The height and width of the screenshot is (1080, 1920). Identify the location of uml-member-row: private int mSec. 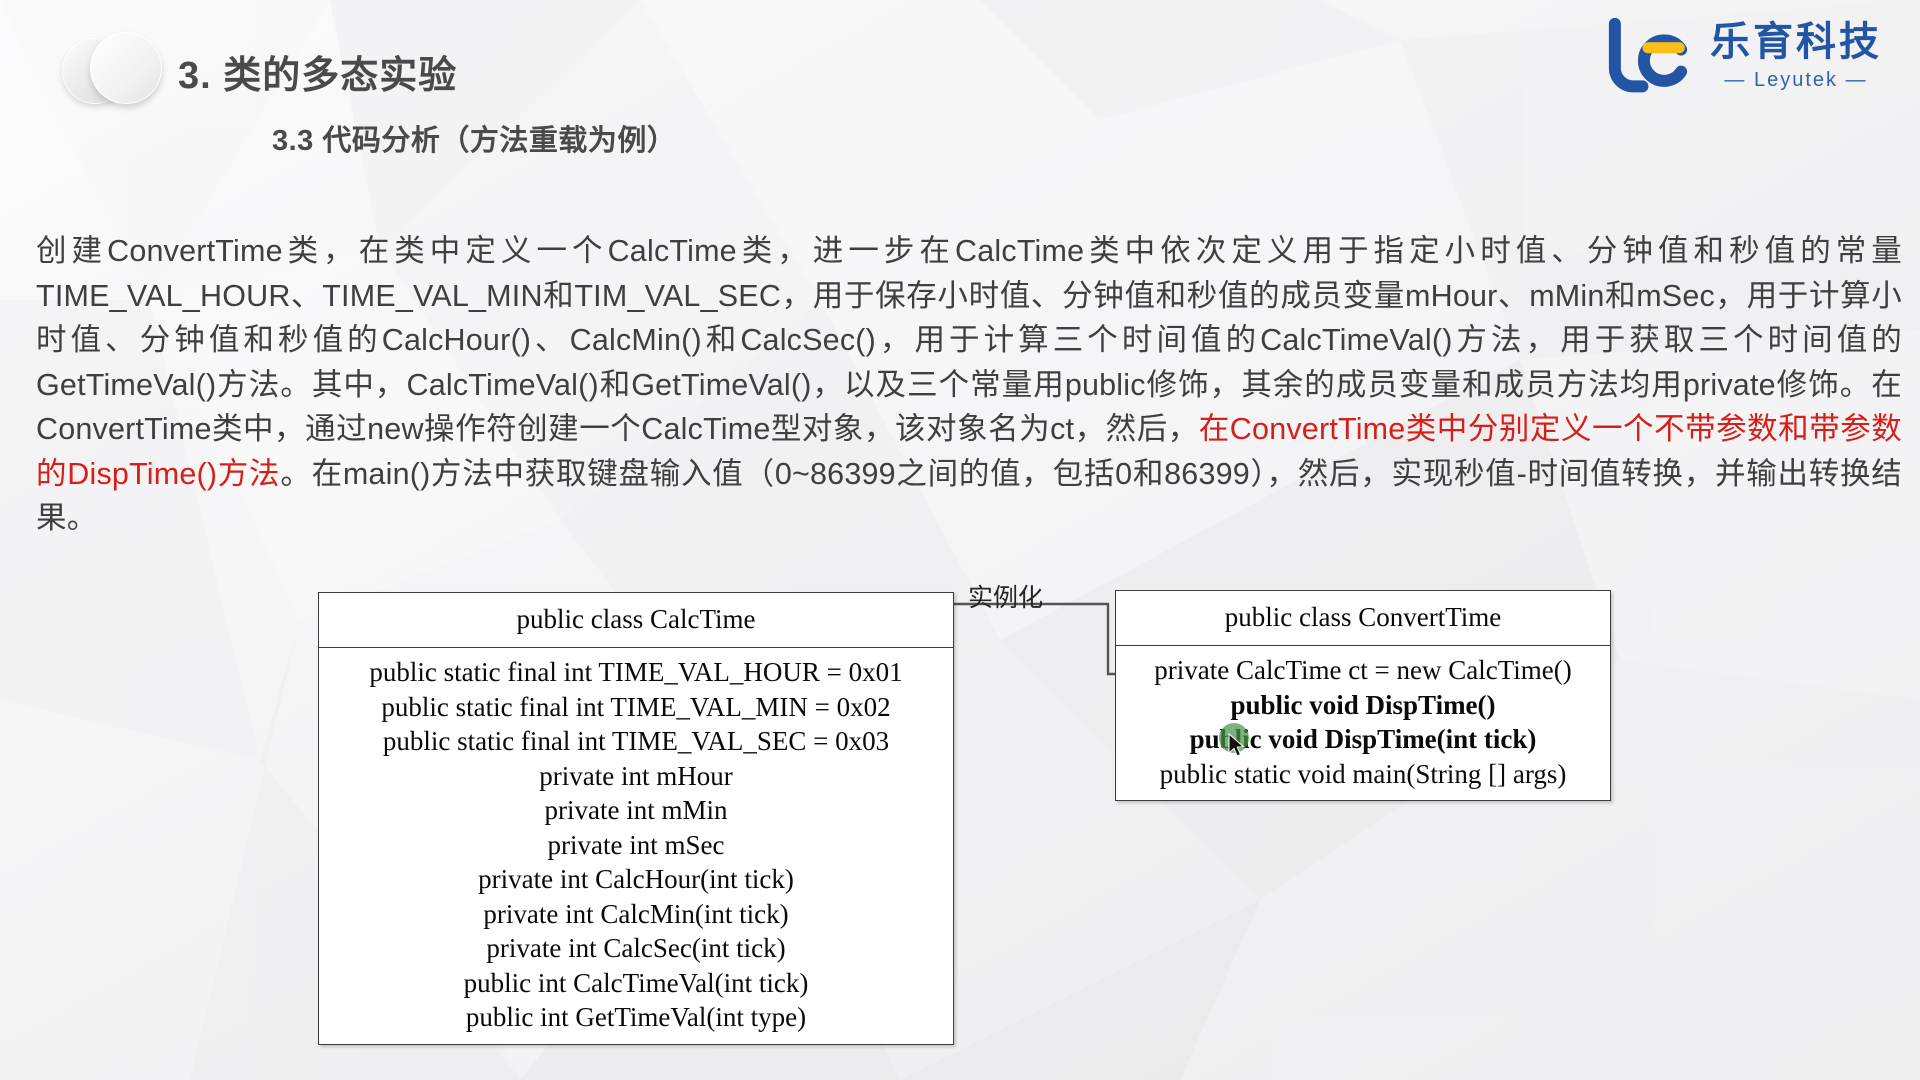
(636, 844).